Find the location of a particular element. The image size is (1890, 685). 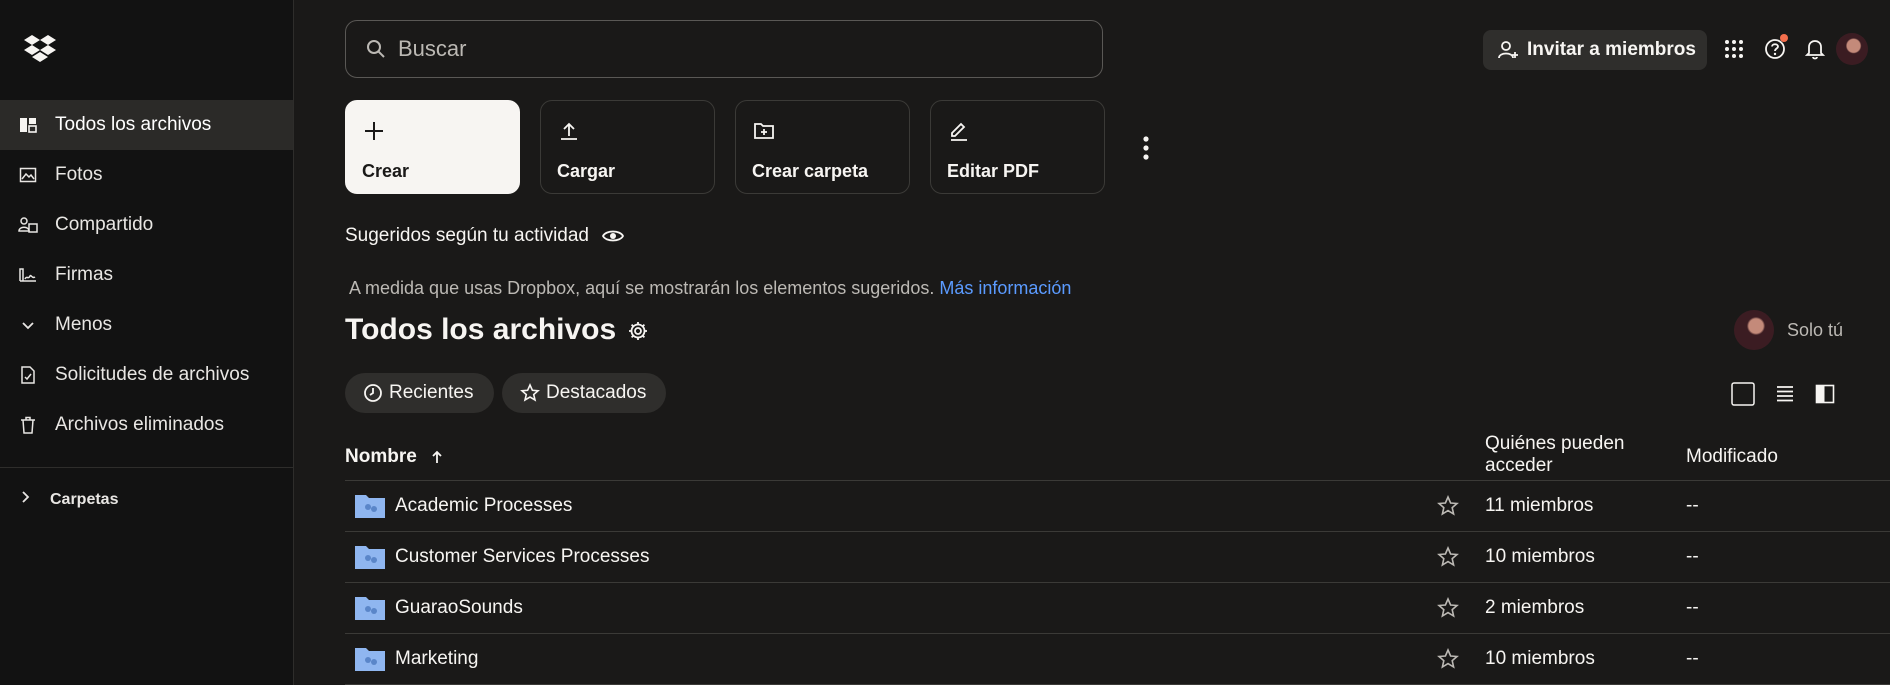

sidebar-item-label: Archivos eliminados is located at coordinates (139, 424).